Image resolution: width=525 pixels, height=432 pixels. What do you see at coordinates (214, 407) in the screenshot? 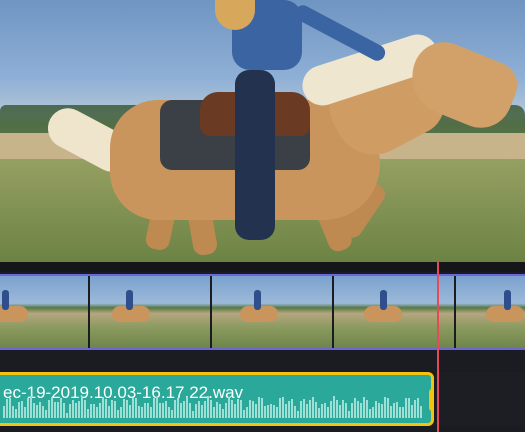
I see `audio-waveform` at bounding box center [214, 407].